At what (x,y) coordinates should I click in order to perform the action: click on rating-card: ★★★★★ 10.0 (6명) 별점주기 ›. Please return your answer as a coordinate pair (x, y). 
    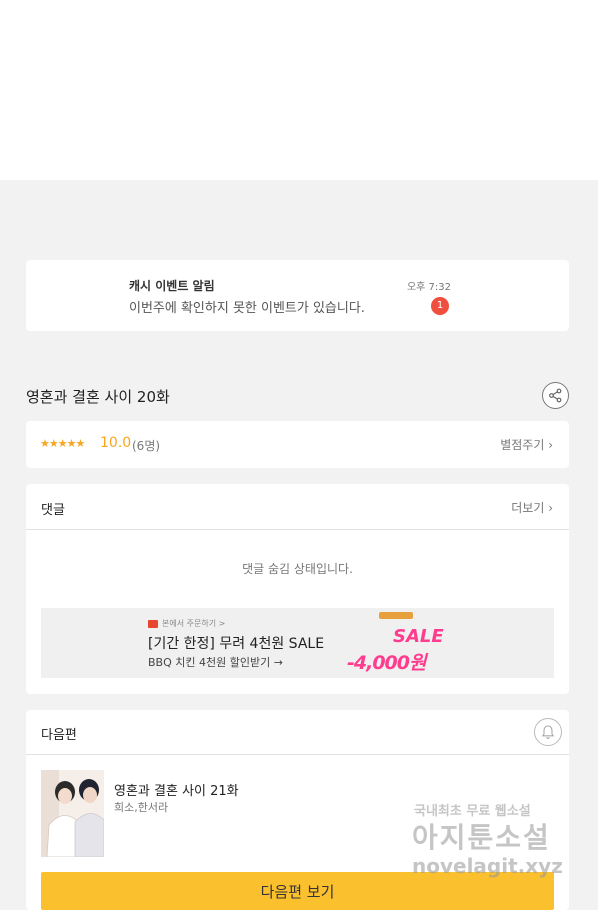
    Looking at the image, I should click on (297, 444).